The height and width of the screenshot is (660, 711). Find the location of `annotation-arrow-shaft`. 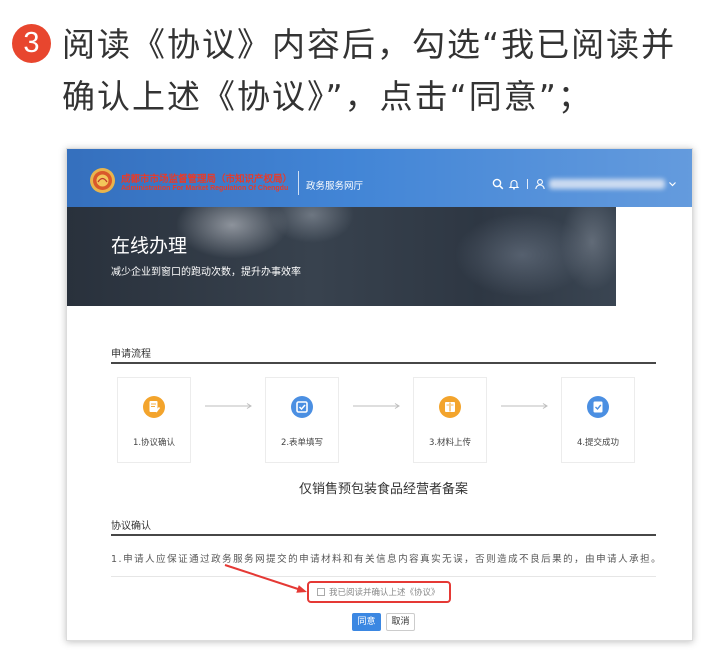

annotation-arrow-shaft is located at coordinates (261, 577).